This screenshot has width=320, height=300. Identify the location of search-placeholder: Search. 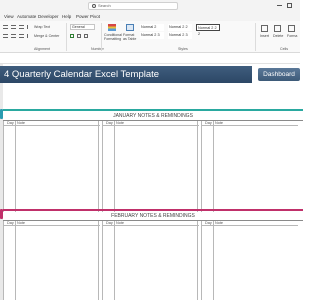
(104, 5).